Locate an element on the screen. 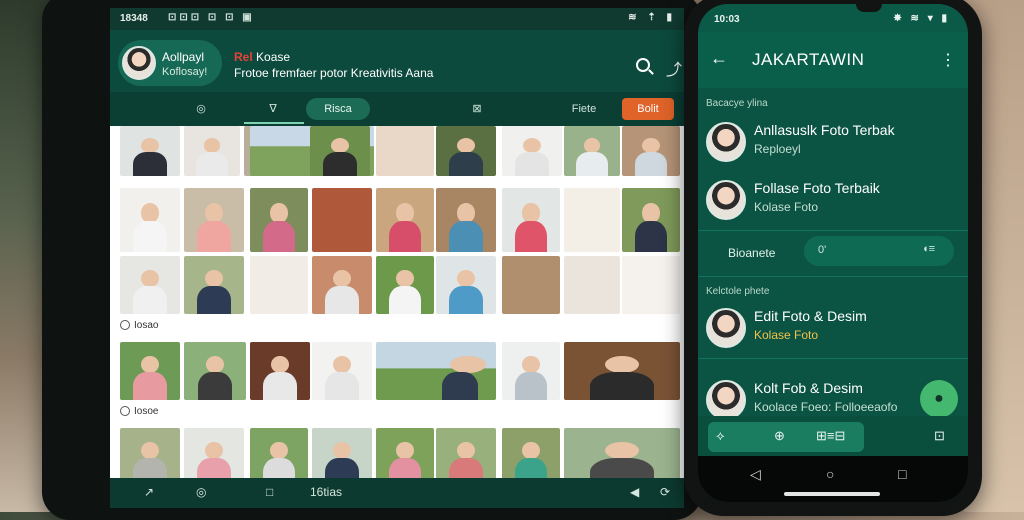  nav-back-icon: ◁ is located at coordinates (755, 474).